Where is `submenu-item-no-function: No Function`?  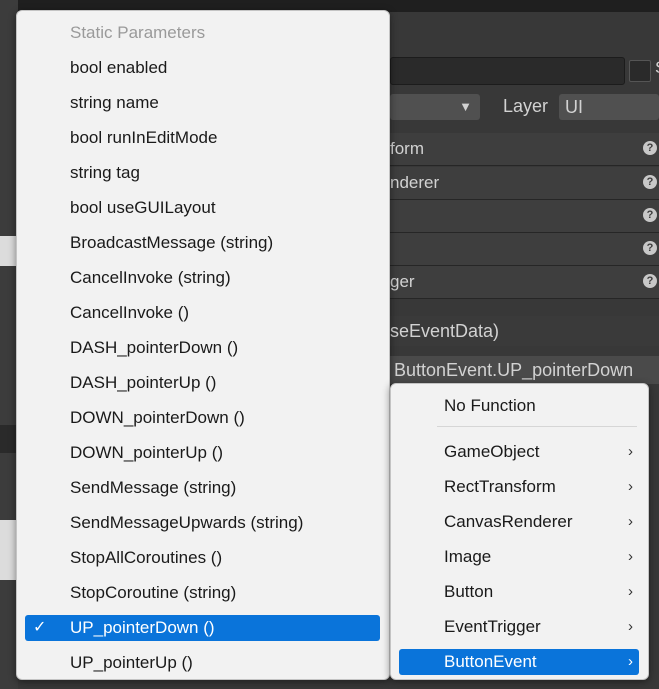 submenu-item-no-function: No Function is located at coordinates (519, 406).